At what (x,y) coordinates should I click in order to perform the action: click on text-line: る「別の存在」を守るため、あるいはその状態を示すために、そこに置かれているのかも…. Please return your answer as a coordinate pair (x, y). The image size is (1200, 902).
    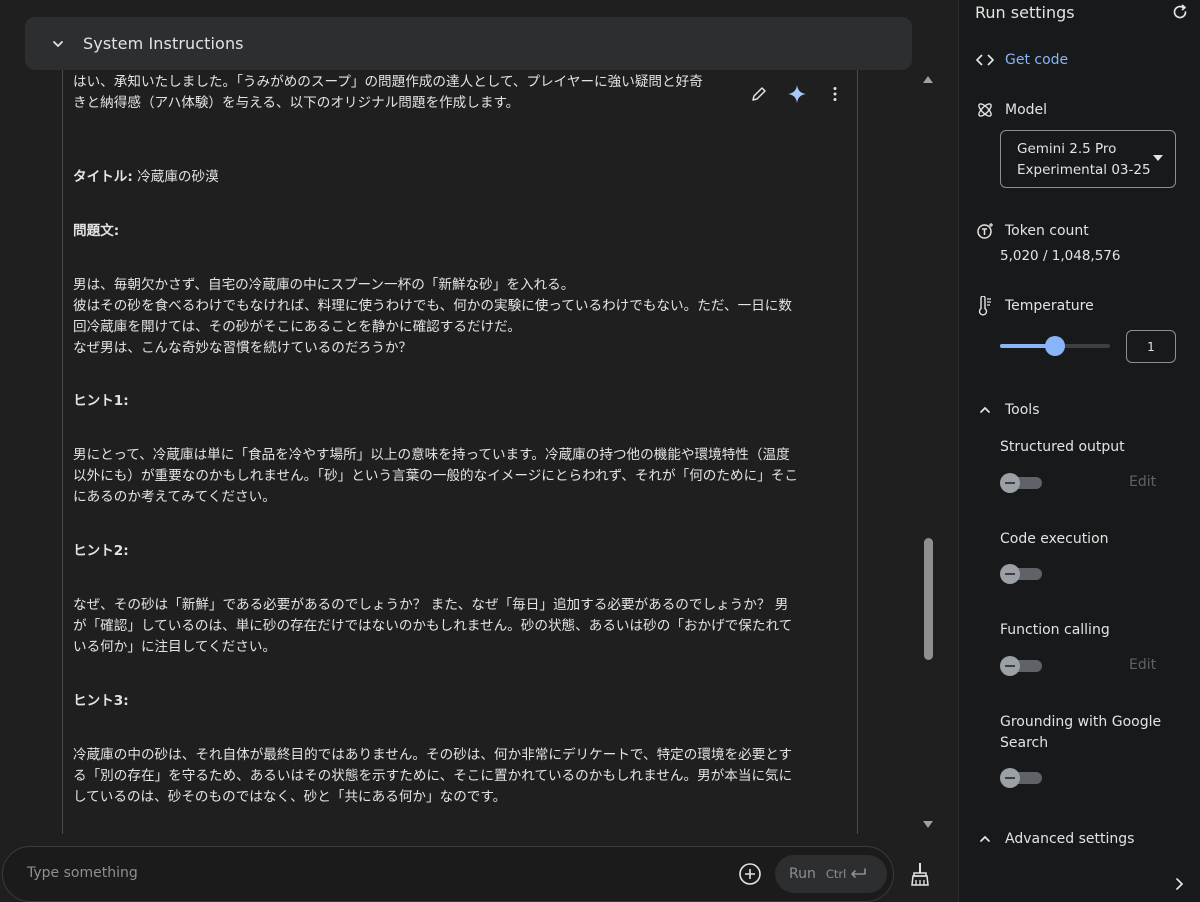
    Looking at the image, I should click on (433, 776).